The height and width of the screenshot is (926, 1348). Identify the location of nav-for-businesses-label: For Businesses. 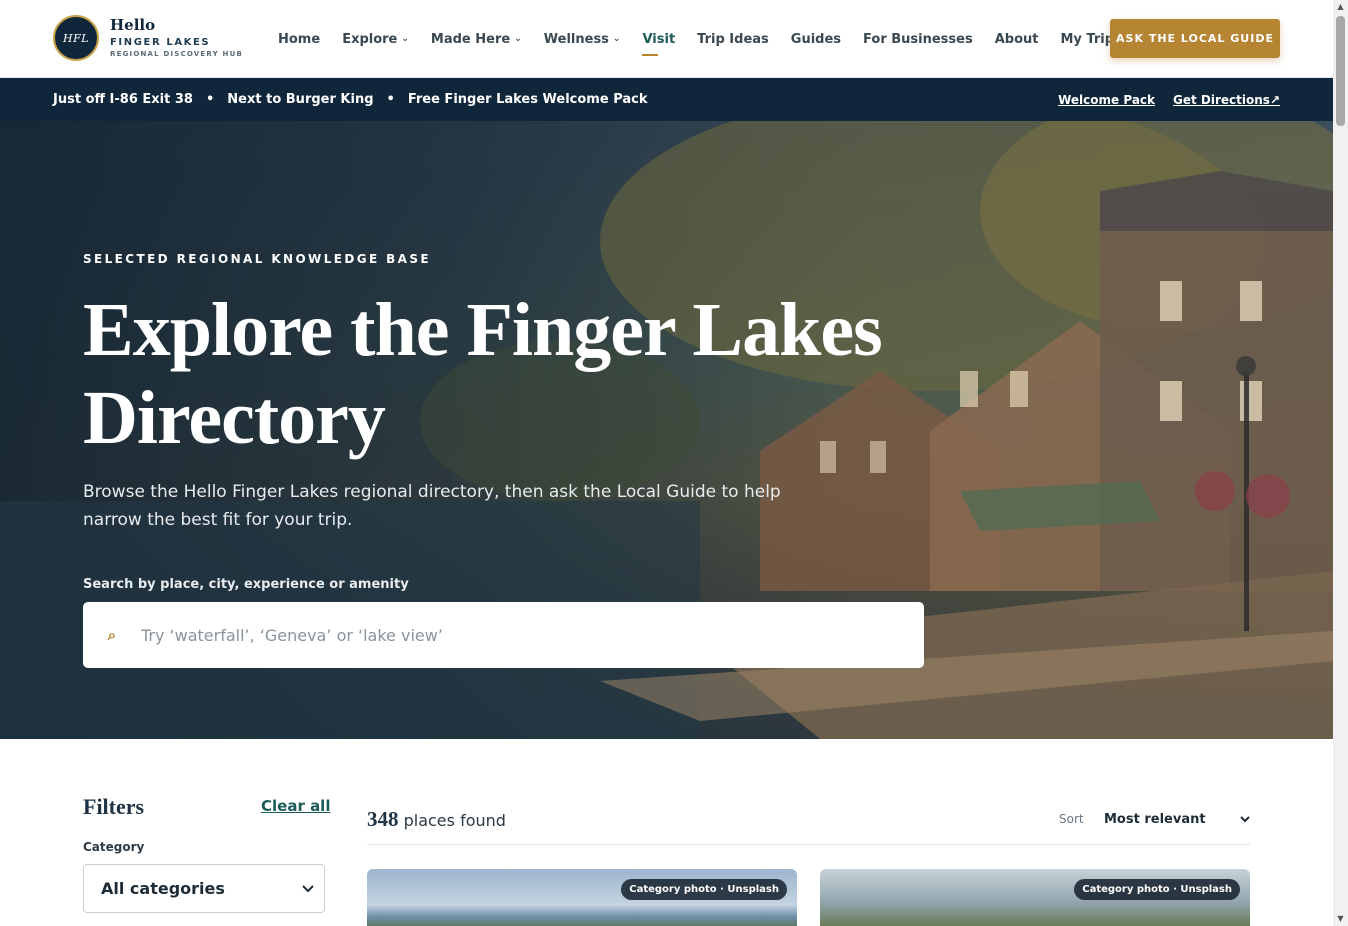
(918, 39).